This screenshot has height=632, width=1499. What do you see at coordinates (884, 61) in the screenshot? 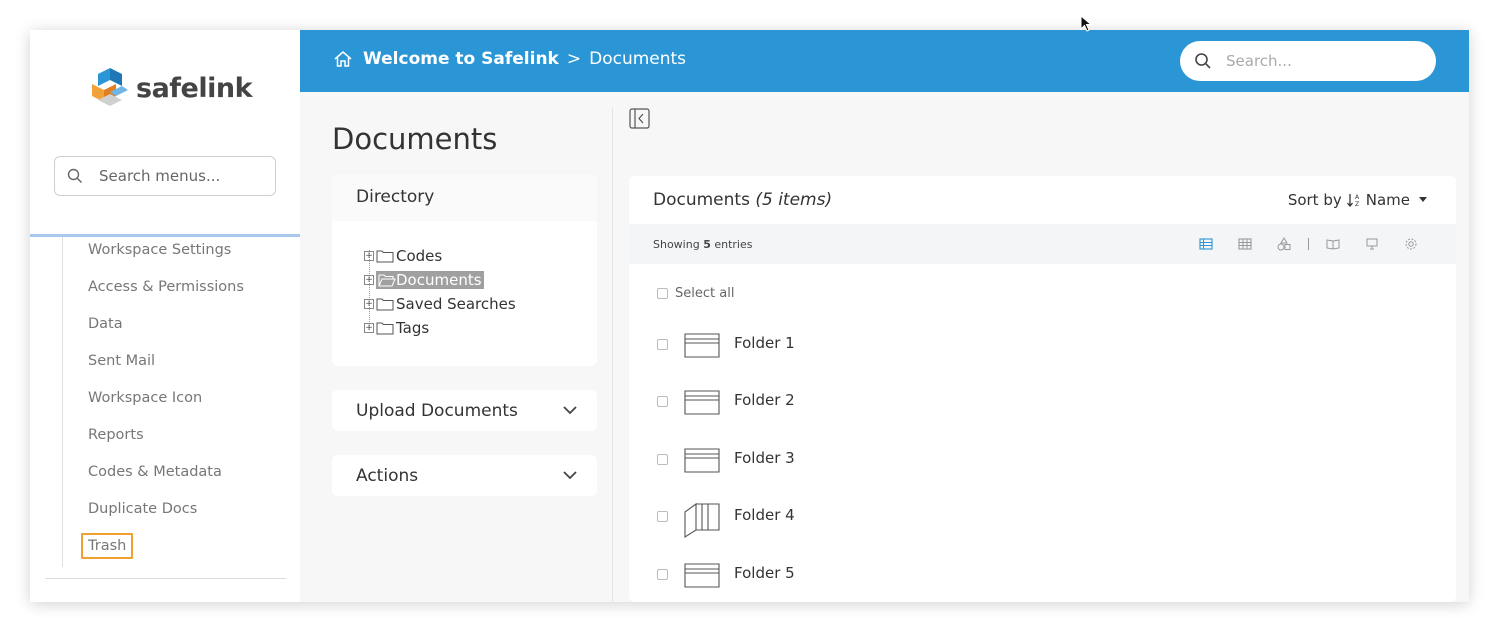
I see `top-bar: Welcome to Safelink > Documents` at bounding box center [884, 61].